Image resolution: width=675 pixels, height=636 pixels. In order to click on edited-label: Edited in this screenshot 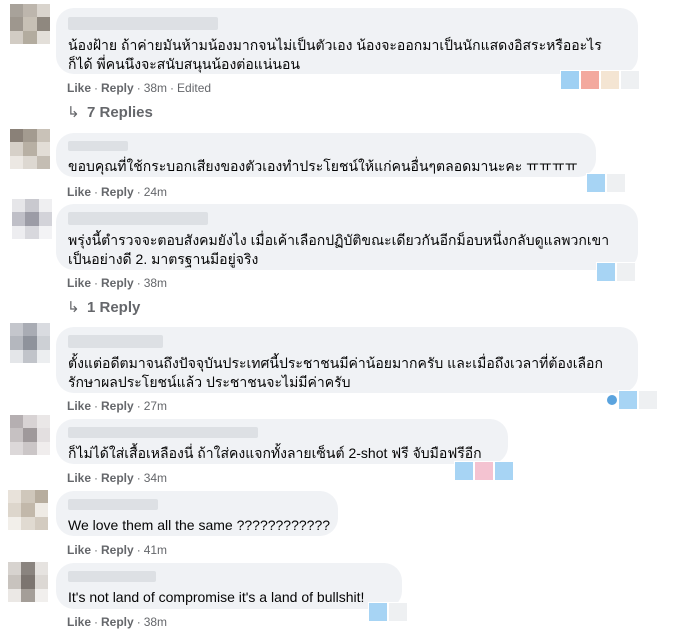, I will do `click(194, 88)`.